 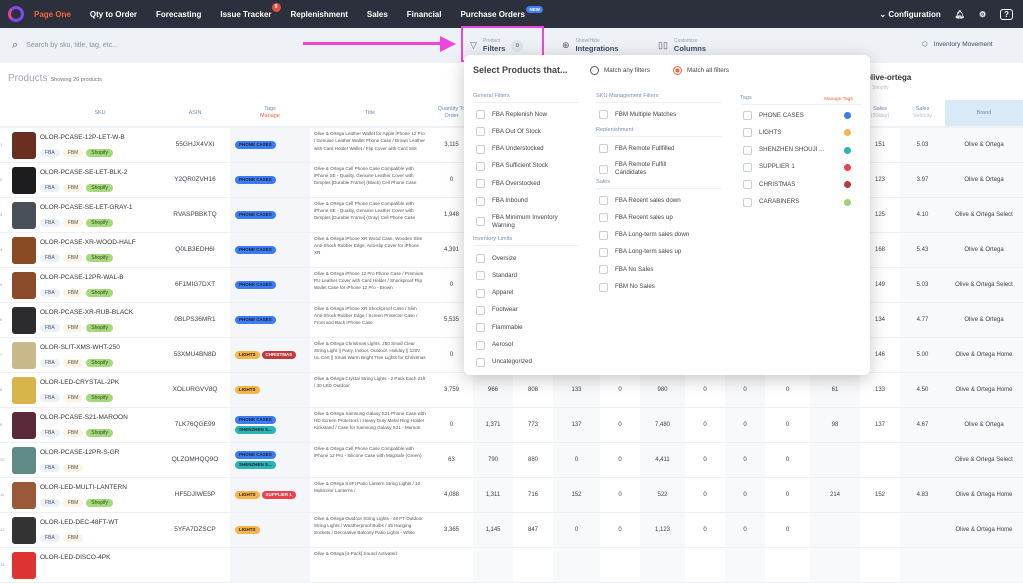 I want to click on sku-text: OLOR-PCASE-SE-LET-BLK-2, so click(x=100, y=172).